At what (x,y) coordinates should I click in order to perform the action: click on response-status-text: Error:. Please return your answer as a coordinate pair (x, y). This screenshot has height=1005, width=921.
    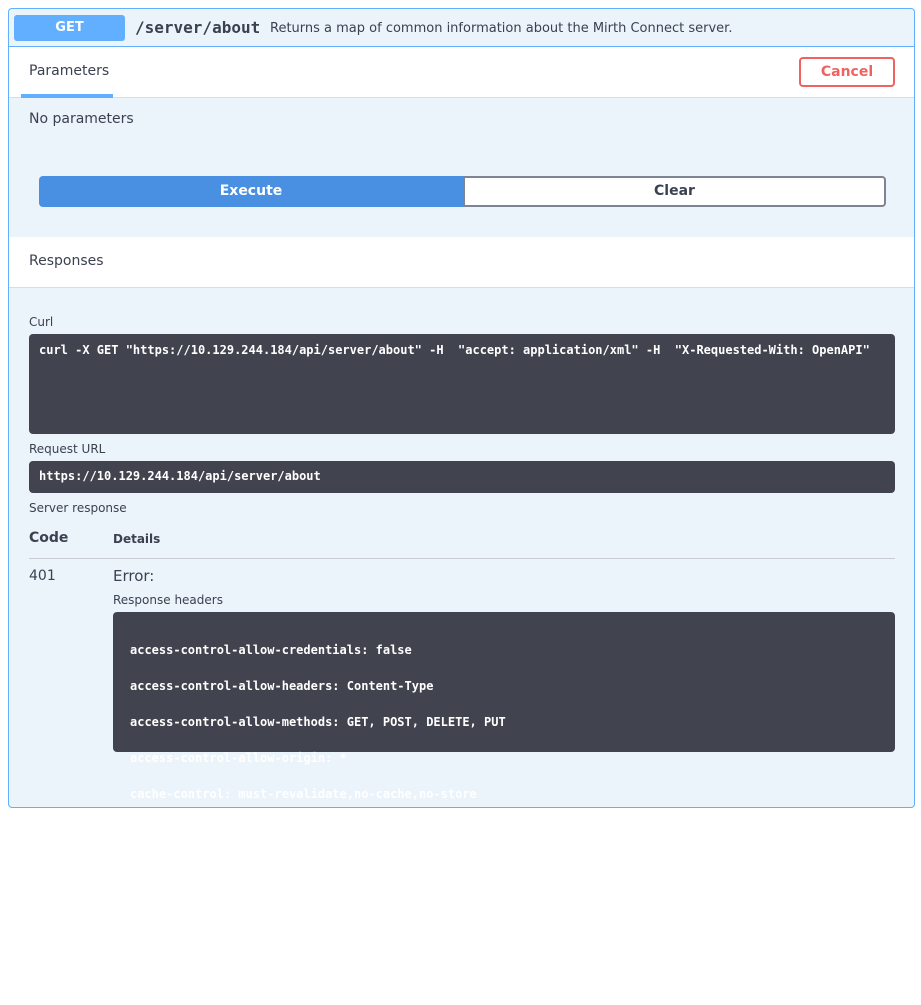
    Looking at the image, I should click on (134, 576).